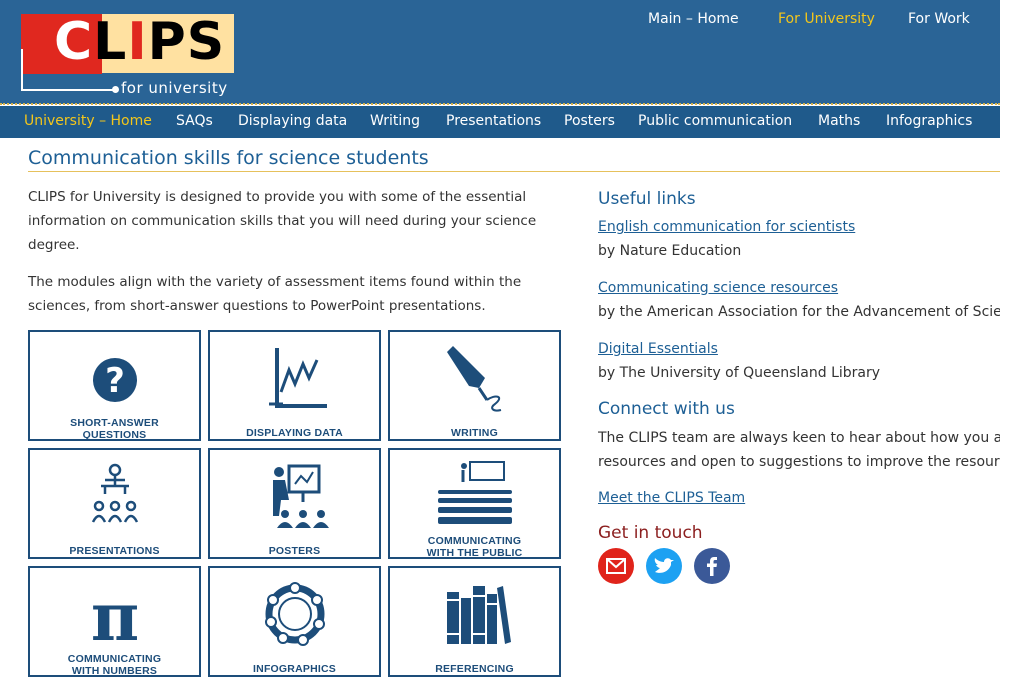 The image size is (1012, 677). What do you see at coordinates (664, 566) in the screenshot?
I see `twitter-icon` at bounding box center [664, 566].